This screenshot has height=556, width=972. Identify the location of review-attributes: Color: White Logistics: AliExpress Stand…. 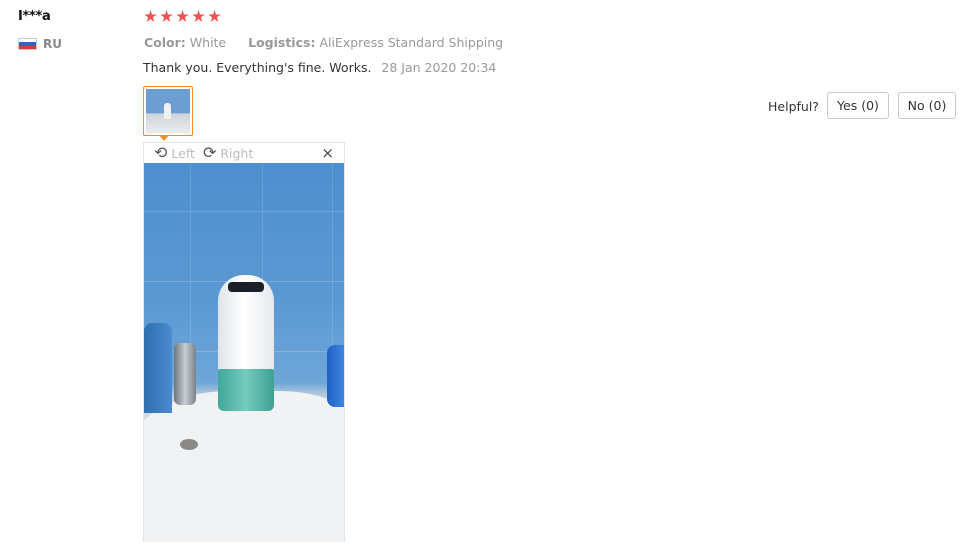
(323, 42).